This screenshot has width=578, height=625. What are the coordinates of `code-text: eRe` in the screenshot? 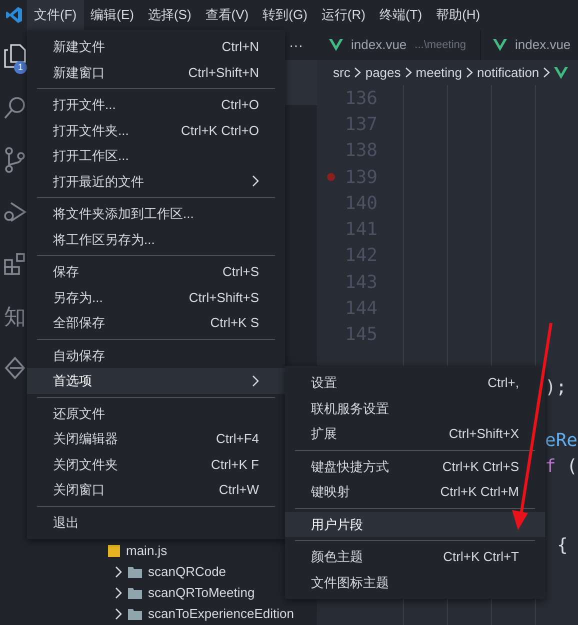 It's located at (561, 440).